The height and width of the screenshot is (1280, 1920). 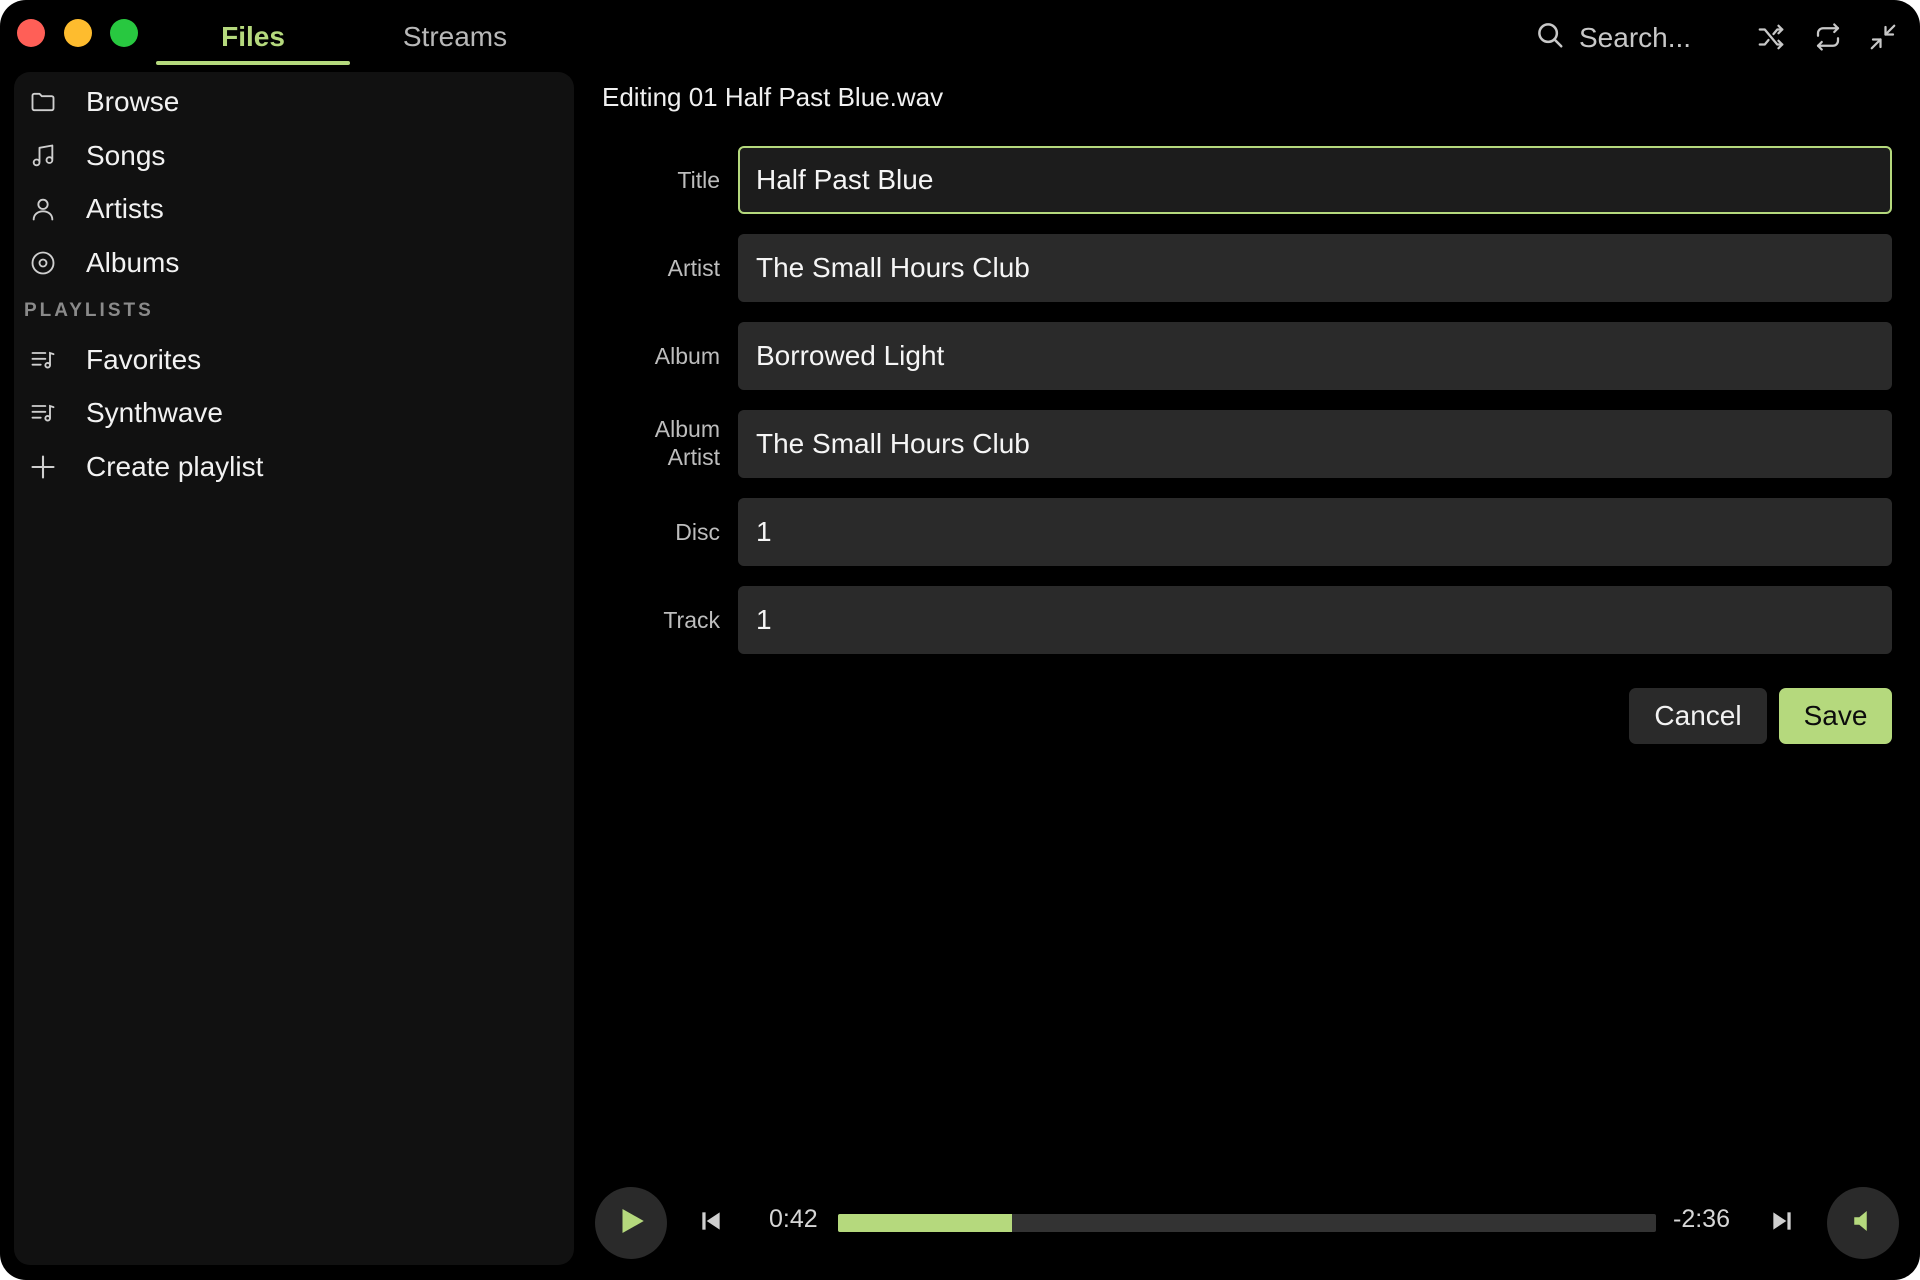 What do you see at coordinates (144, 359) in the screenshot?
I see `sidebar-item-label: Favorites` at bounding box center [144, 359].